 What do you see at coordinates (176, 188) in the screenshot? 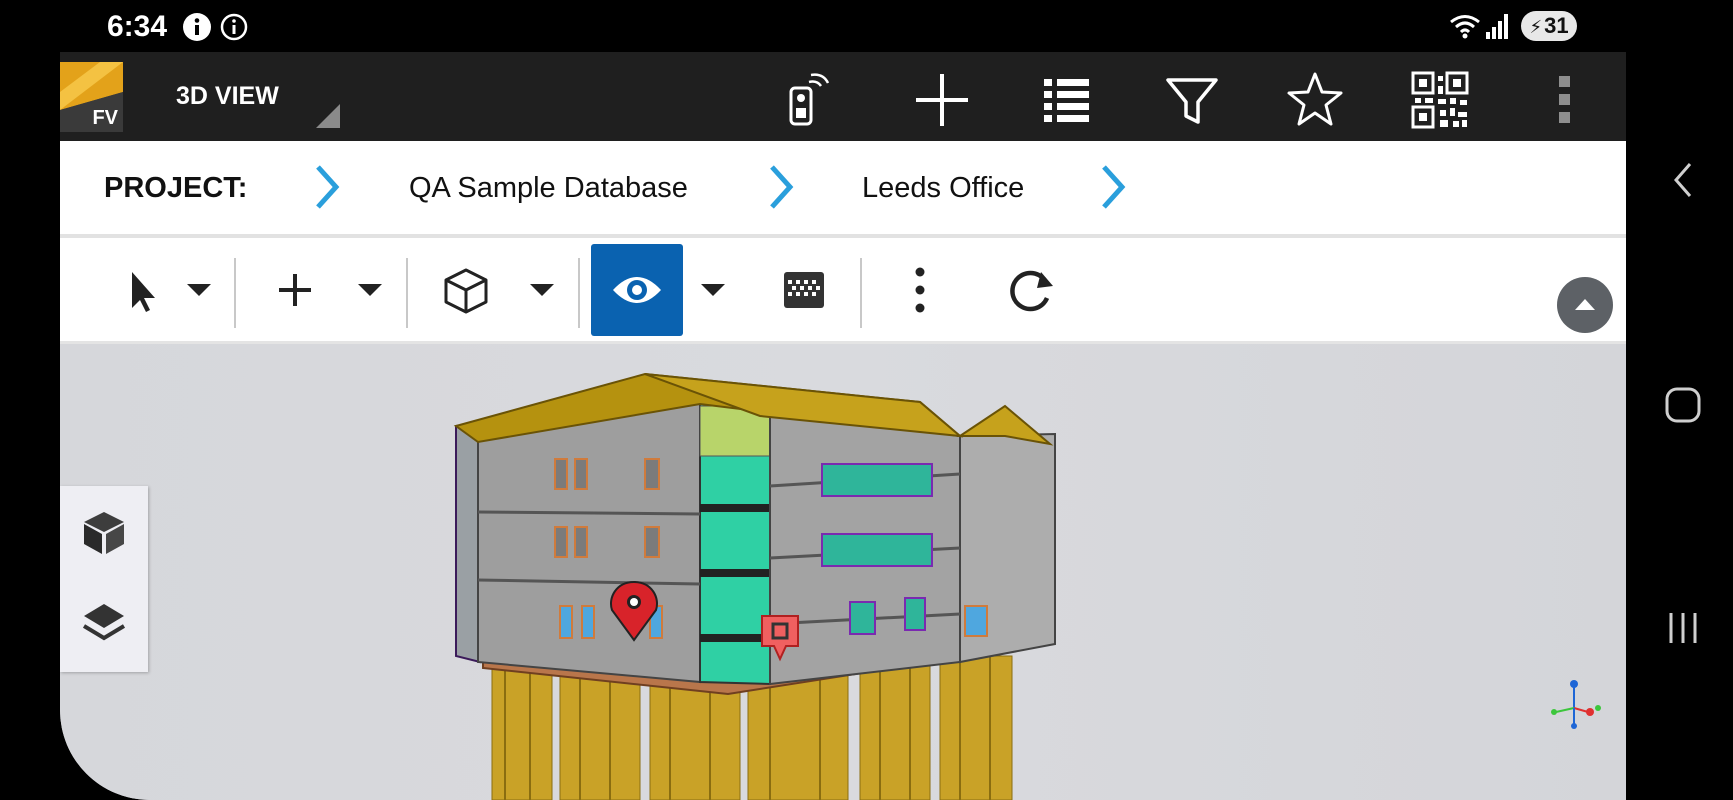
I see `project-label: PROJECT:` at bounding box center [176, 188].